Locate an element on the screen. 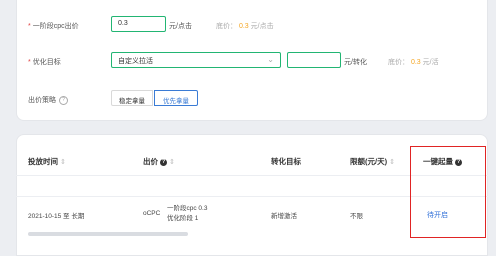  goal-unit: 元/转化 is located at coordinates (355, 62).